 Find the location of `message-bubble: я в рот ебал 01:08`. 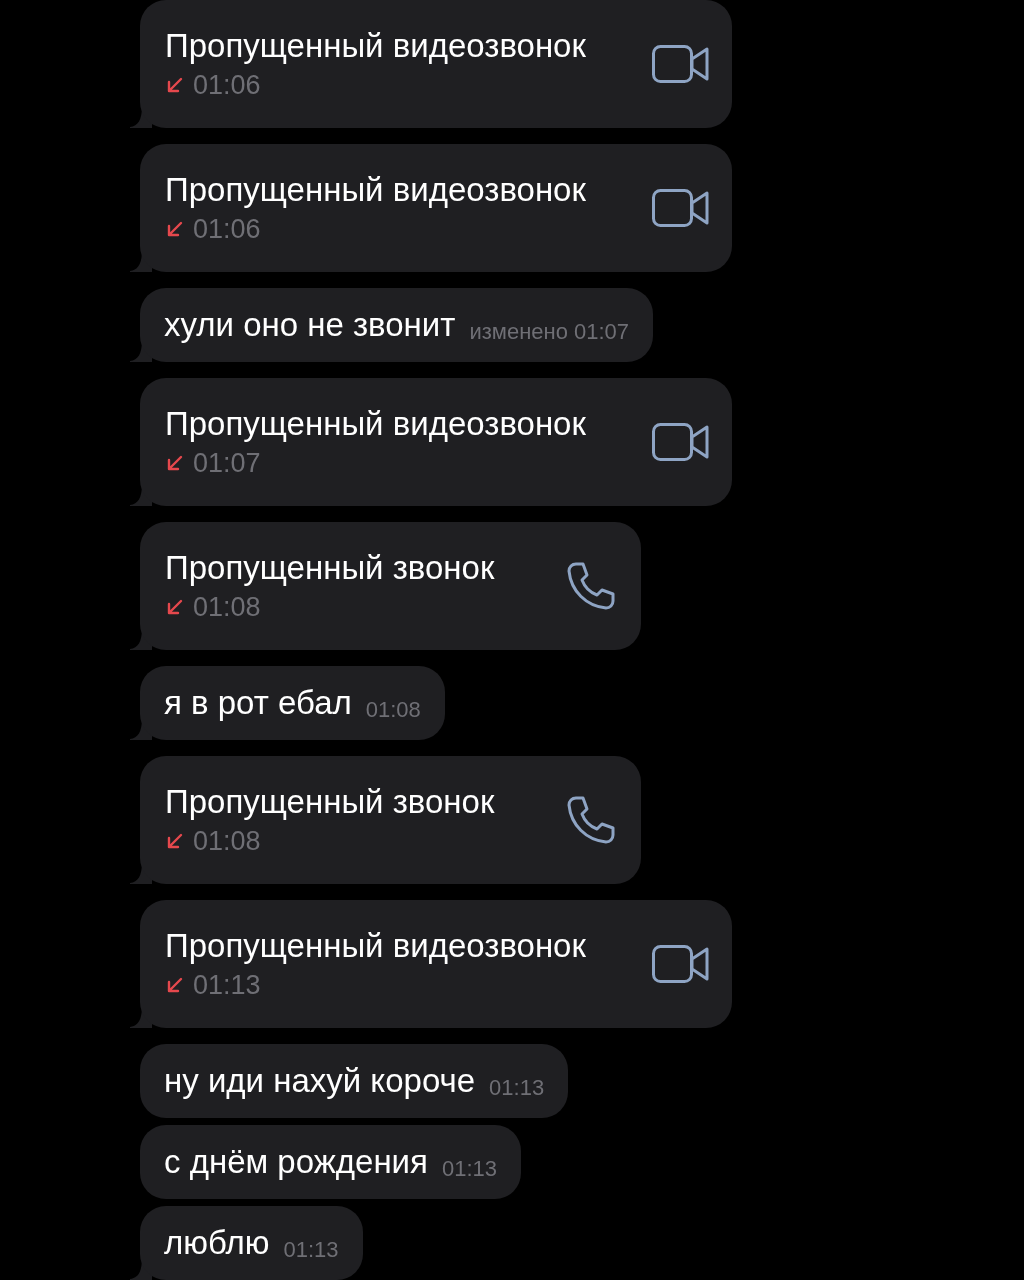

message-bubble: я в рот ебал 01:08 is located at coordinates (292, 703).